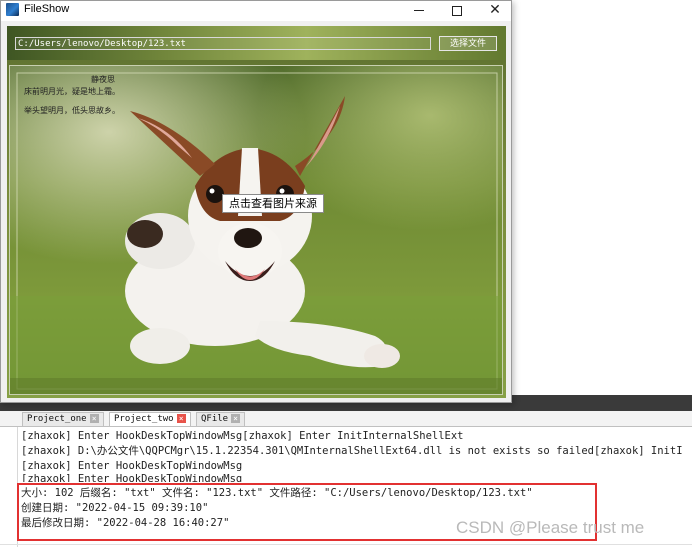 The image size is (692, 547). I want to click on watermark: CSDN @Please trust me, so click(550, 527).